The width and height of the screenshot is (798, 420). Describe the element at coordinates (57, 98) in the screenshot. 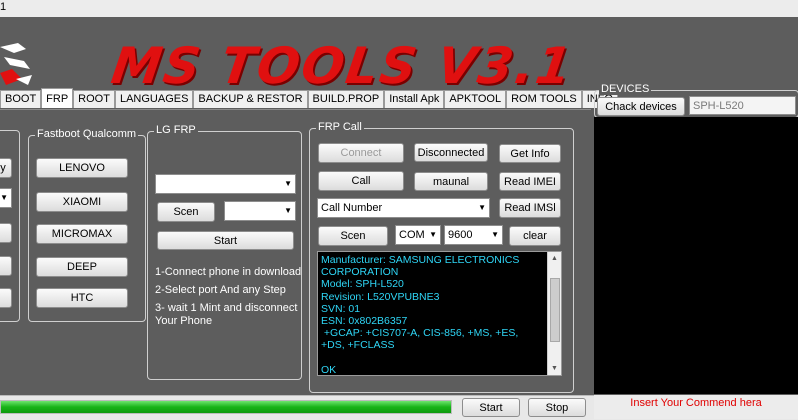

I see `tab-frp: FRP` at that location.